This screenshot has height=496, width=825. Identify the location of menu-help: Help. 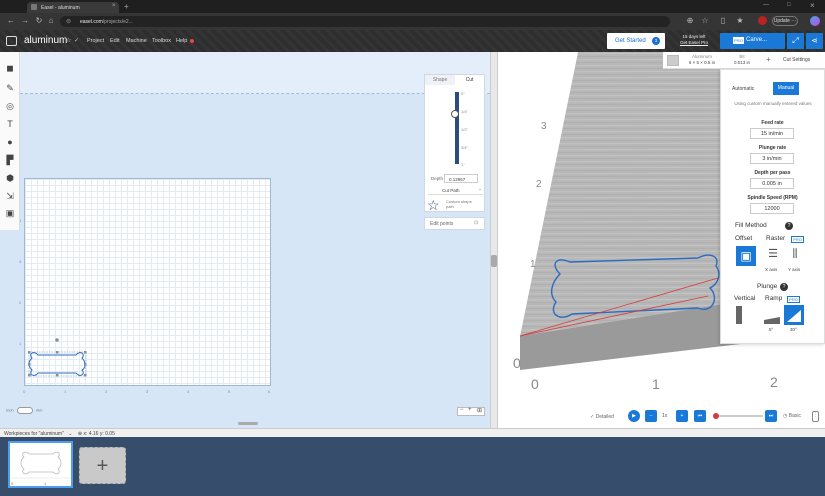
(181, 41).